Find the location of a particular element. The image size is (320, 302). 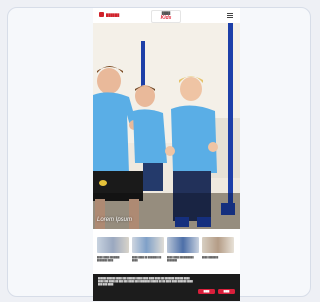

brand-logo: ██████ is located at coordinates (109, 14).